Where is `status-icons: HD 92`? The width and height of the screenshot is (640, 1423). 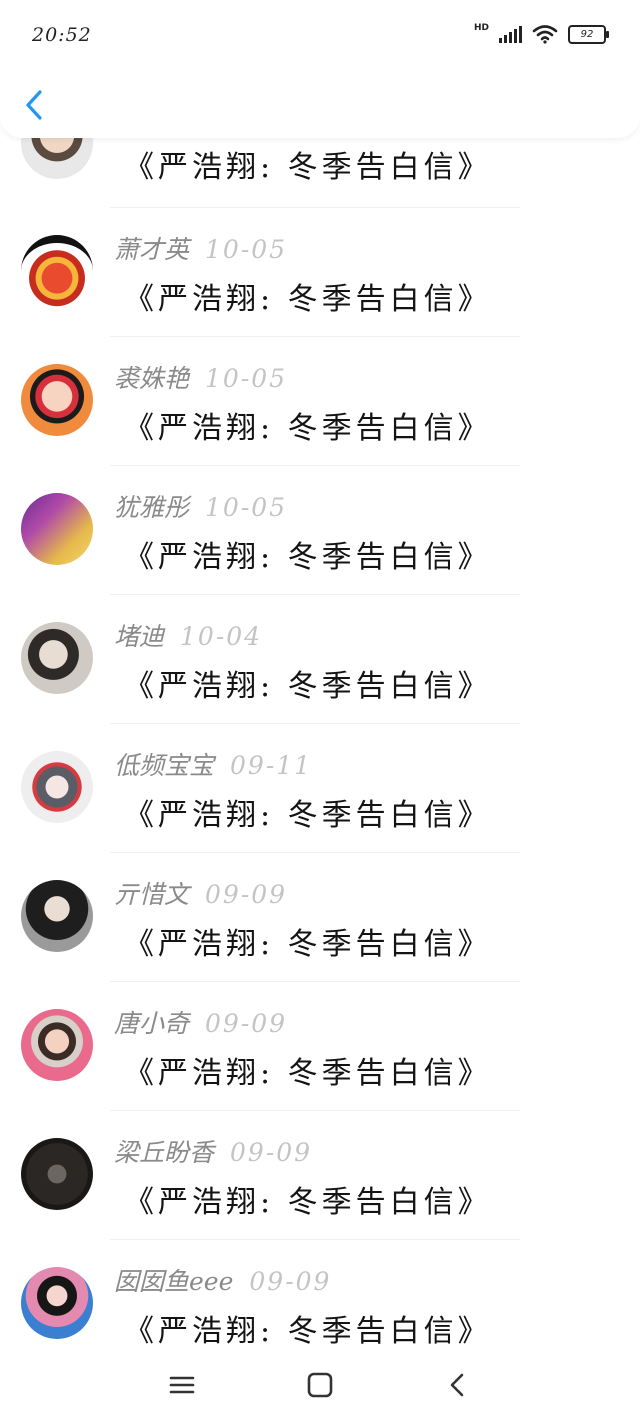
status-icons: HD 92 is located at coordinates (541, 33).